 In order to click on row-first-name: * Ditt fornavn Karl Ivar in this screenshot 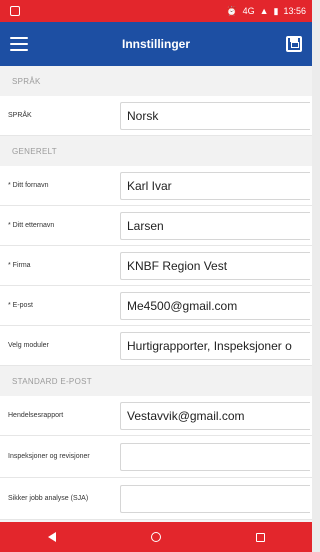, I will do `click(156, 186)`.